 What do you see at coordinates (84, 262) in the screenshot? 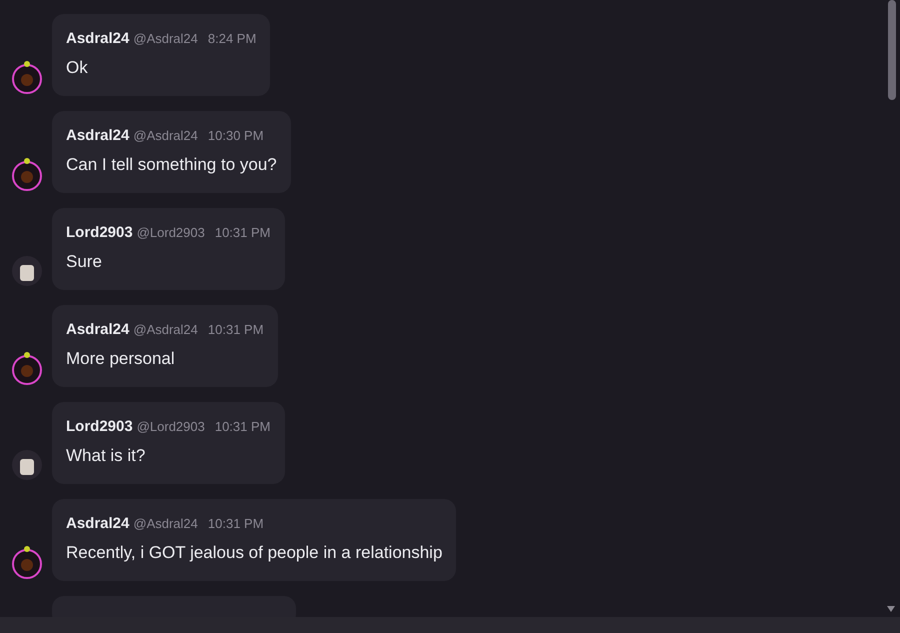
I see `message-text: Sure` at bounding box center [84, 262].